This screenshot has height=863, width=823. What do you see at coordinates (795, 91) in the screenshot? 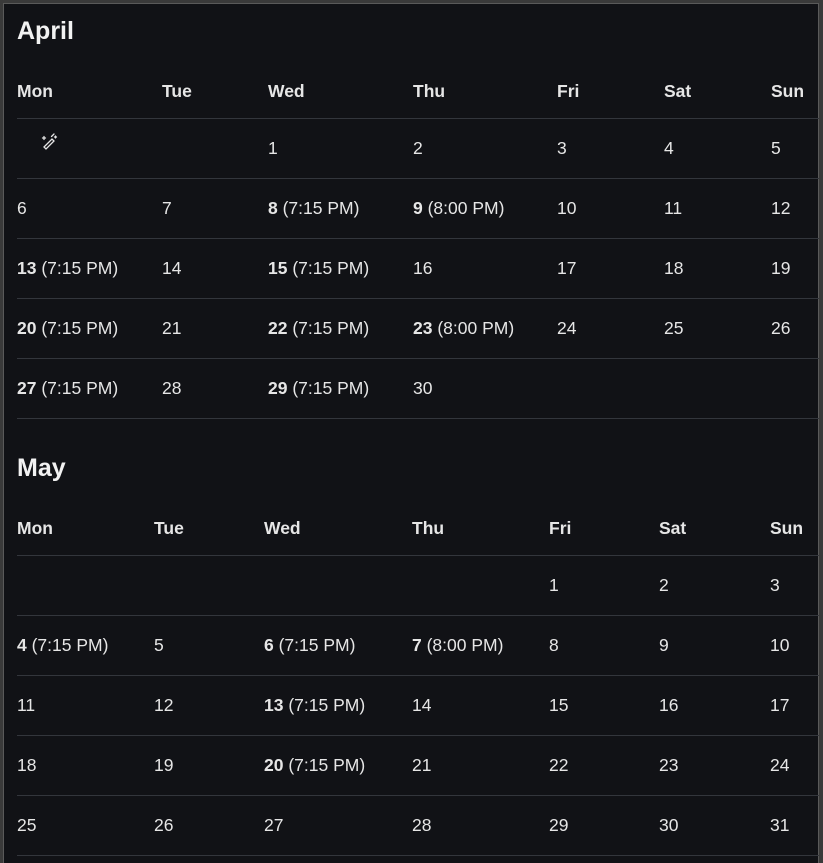
I see `weekday-sun: Sun` at bounding box center [795, 91].